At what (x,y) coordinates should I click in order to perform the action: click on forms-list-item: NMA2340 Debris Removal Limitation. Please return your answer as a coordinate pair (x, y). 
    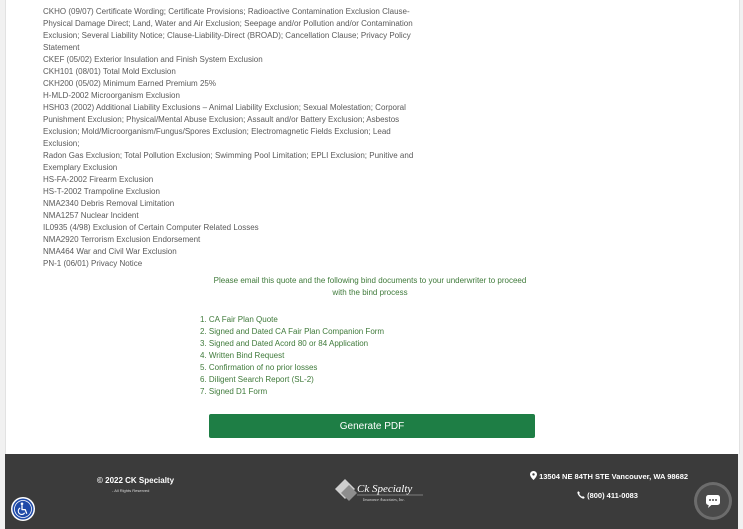
    Looking at the image, I should click on (109, 203).